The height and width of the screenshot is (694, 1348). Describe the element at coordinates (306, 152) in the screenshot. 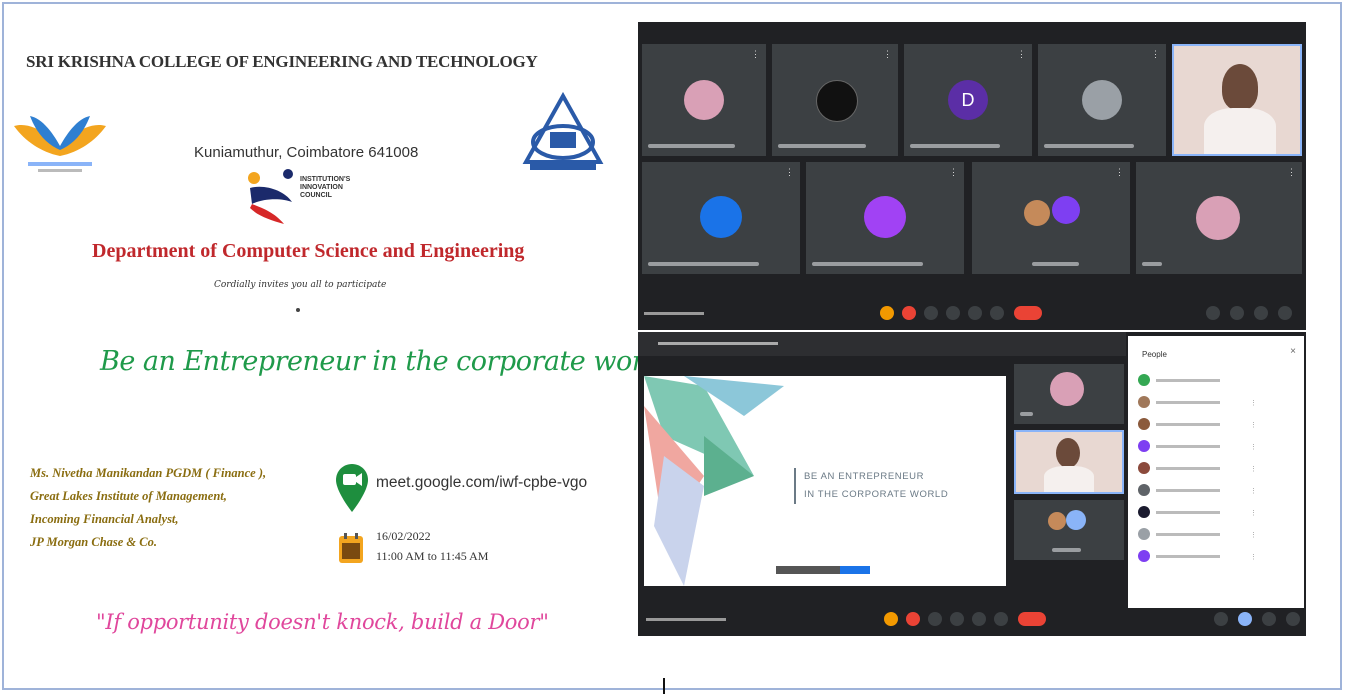

I see `college-address: Kuniamuthur, Coimbatore 641008` at that location.